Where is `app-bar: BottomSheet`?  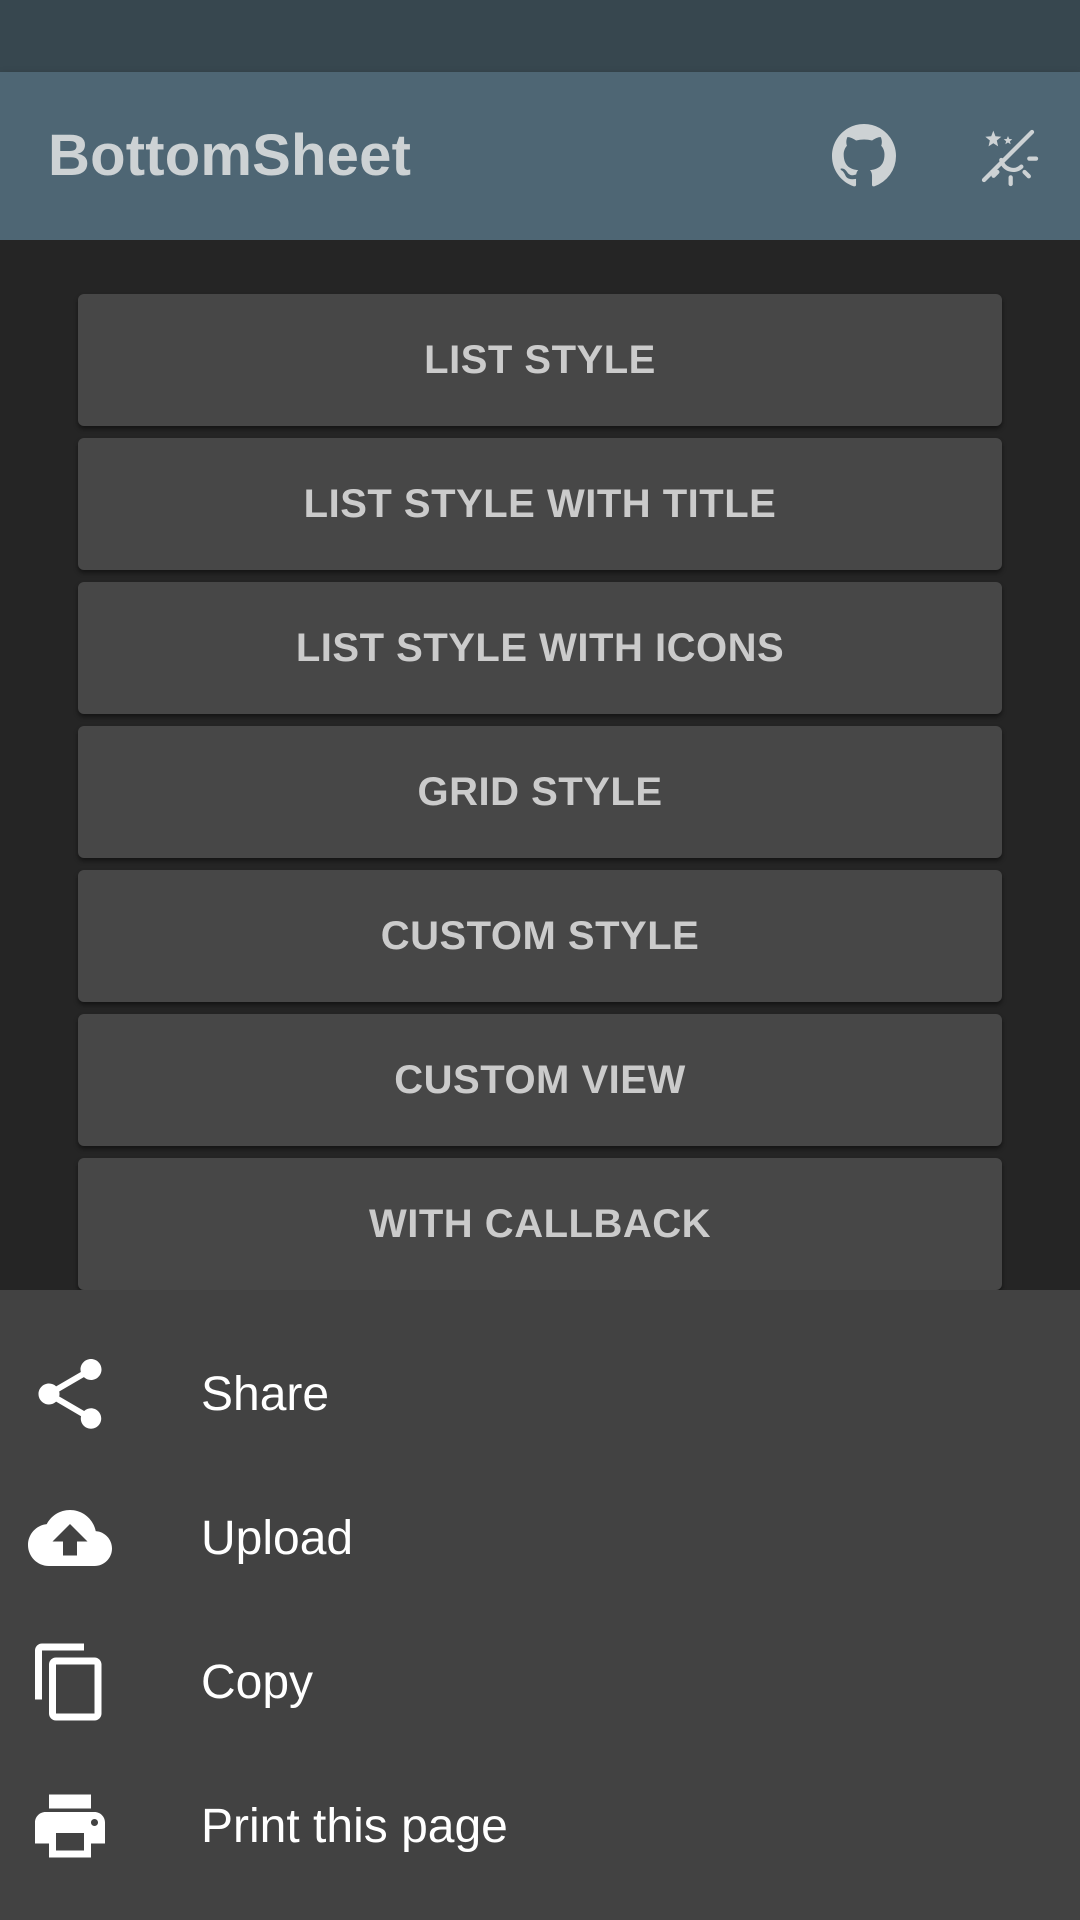 app-bar: BottomSheet is located at coordinates (540, 156).